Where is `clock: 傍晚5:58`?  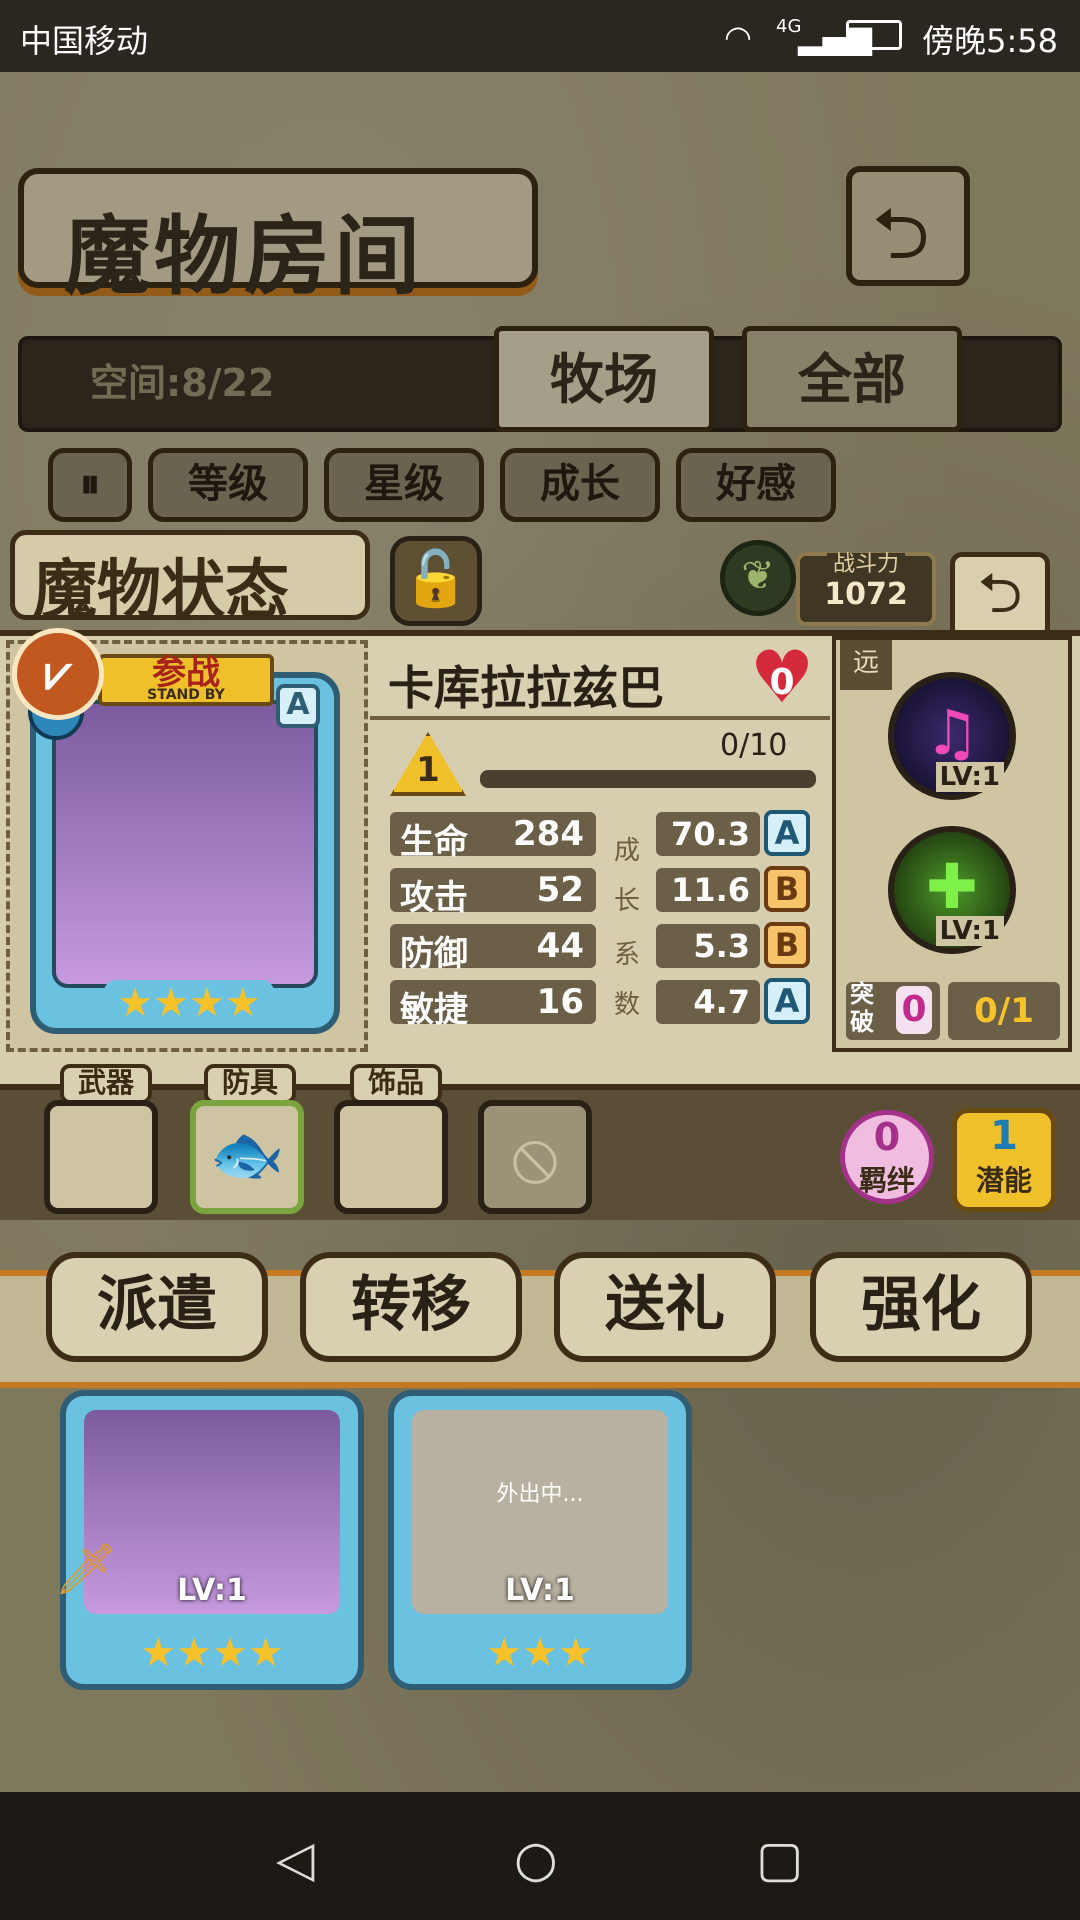
clock: 傍晚5:58 is located at coordinates (990, 41).